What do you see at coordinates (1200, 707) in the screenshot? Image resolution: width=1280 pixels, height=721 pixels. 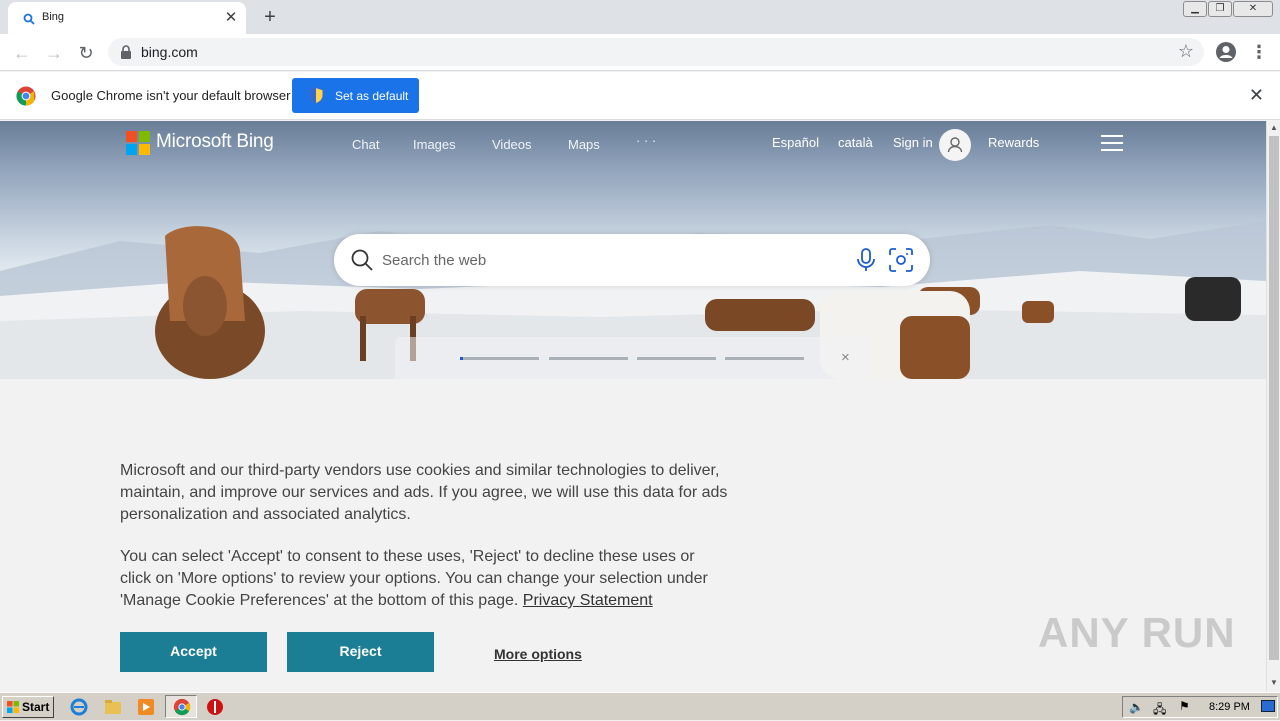 I see `system-tray: 🔈 🖧 ⚑ 8:29 PM` at bounding box center [1200, 707].